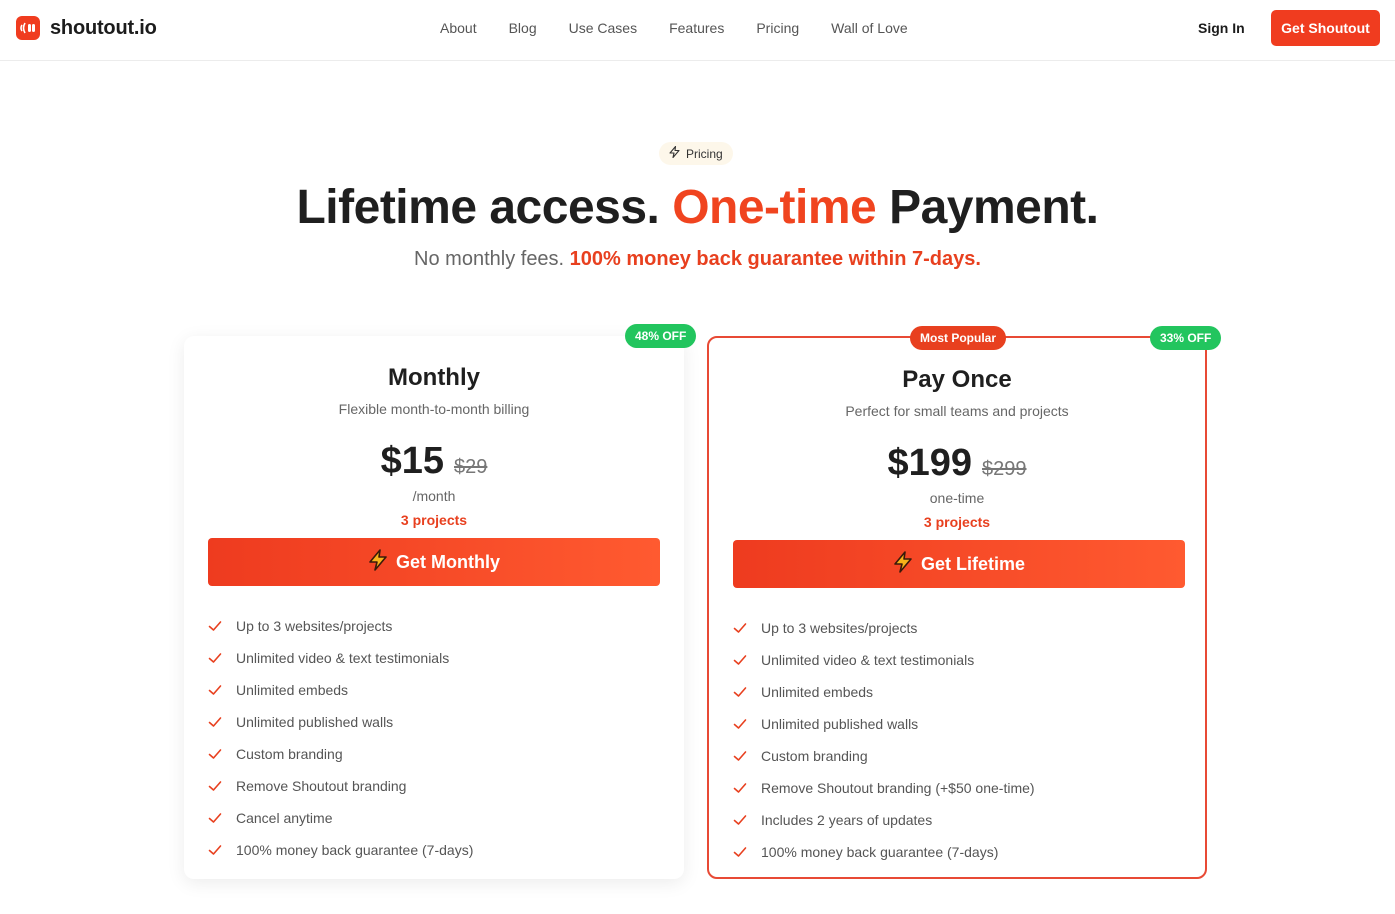  I want to click on logo: shoutout.io, so click(86, 28).